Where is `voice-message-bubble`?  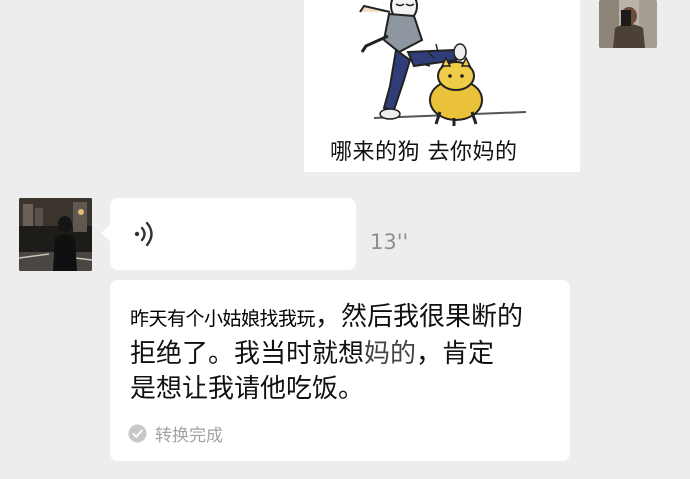
voice-message-bubble is located at coordinates (228, 234).